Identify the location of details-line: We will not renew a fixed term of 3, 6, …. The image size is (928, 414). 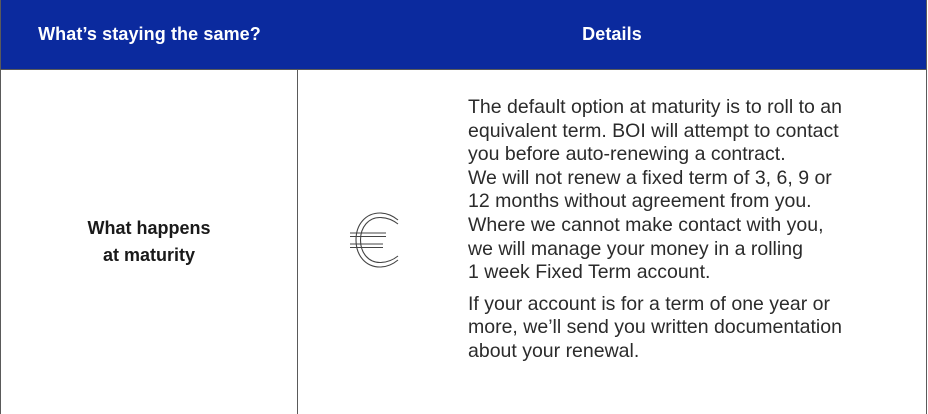
(650, 177).